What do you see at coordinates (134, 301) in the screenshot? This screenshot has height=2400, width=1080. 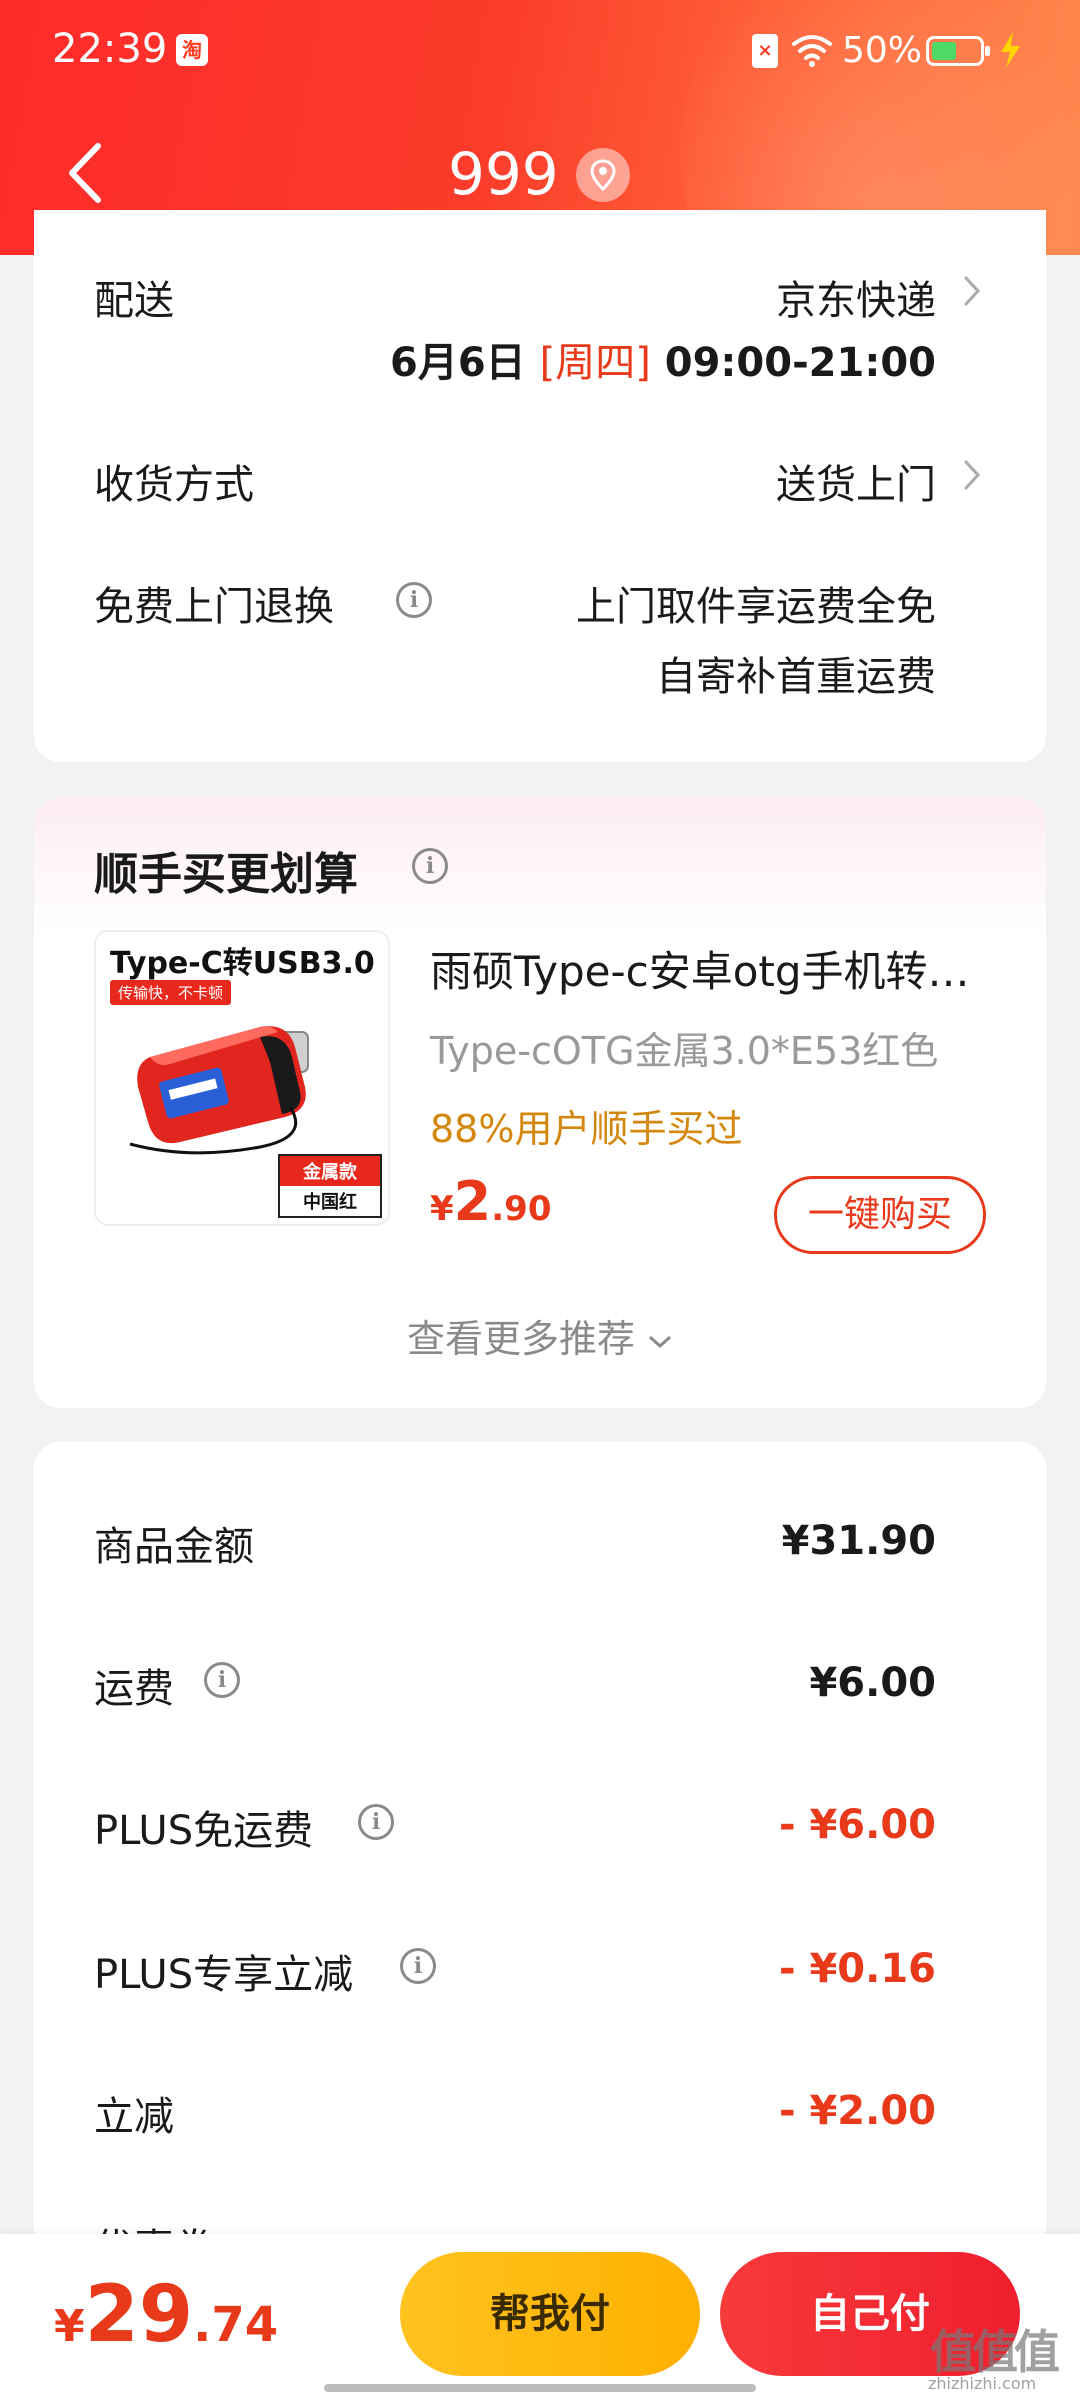 I see `delivery-label: 配送` at bounding box center [134, 301].